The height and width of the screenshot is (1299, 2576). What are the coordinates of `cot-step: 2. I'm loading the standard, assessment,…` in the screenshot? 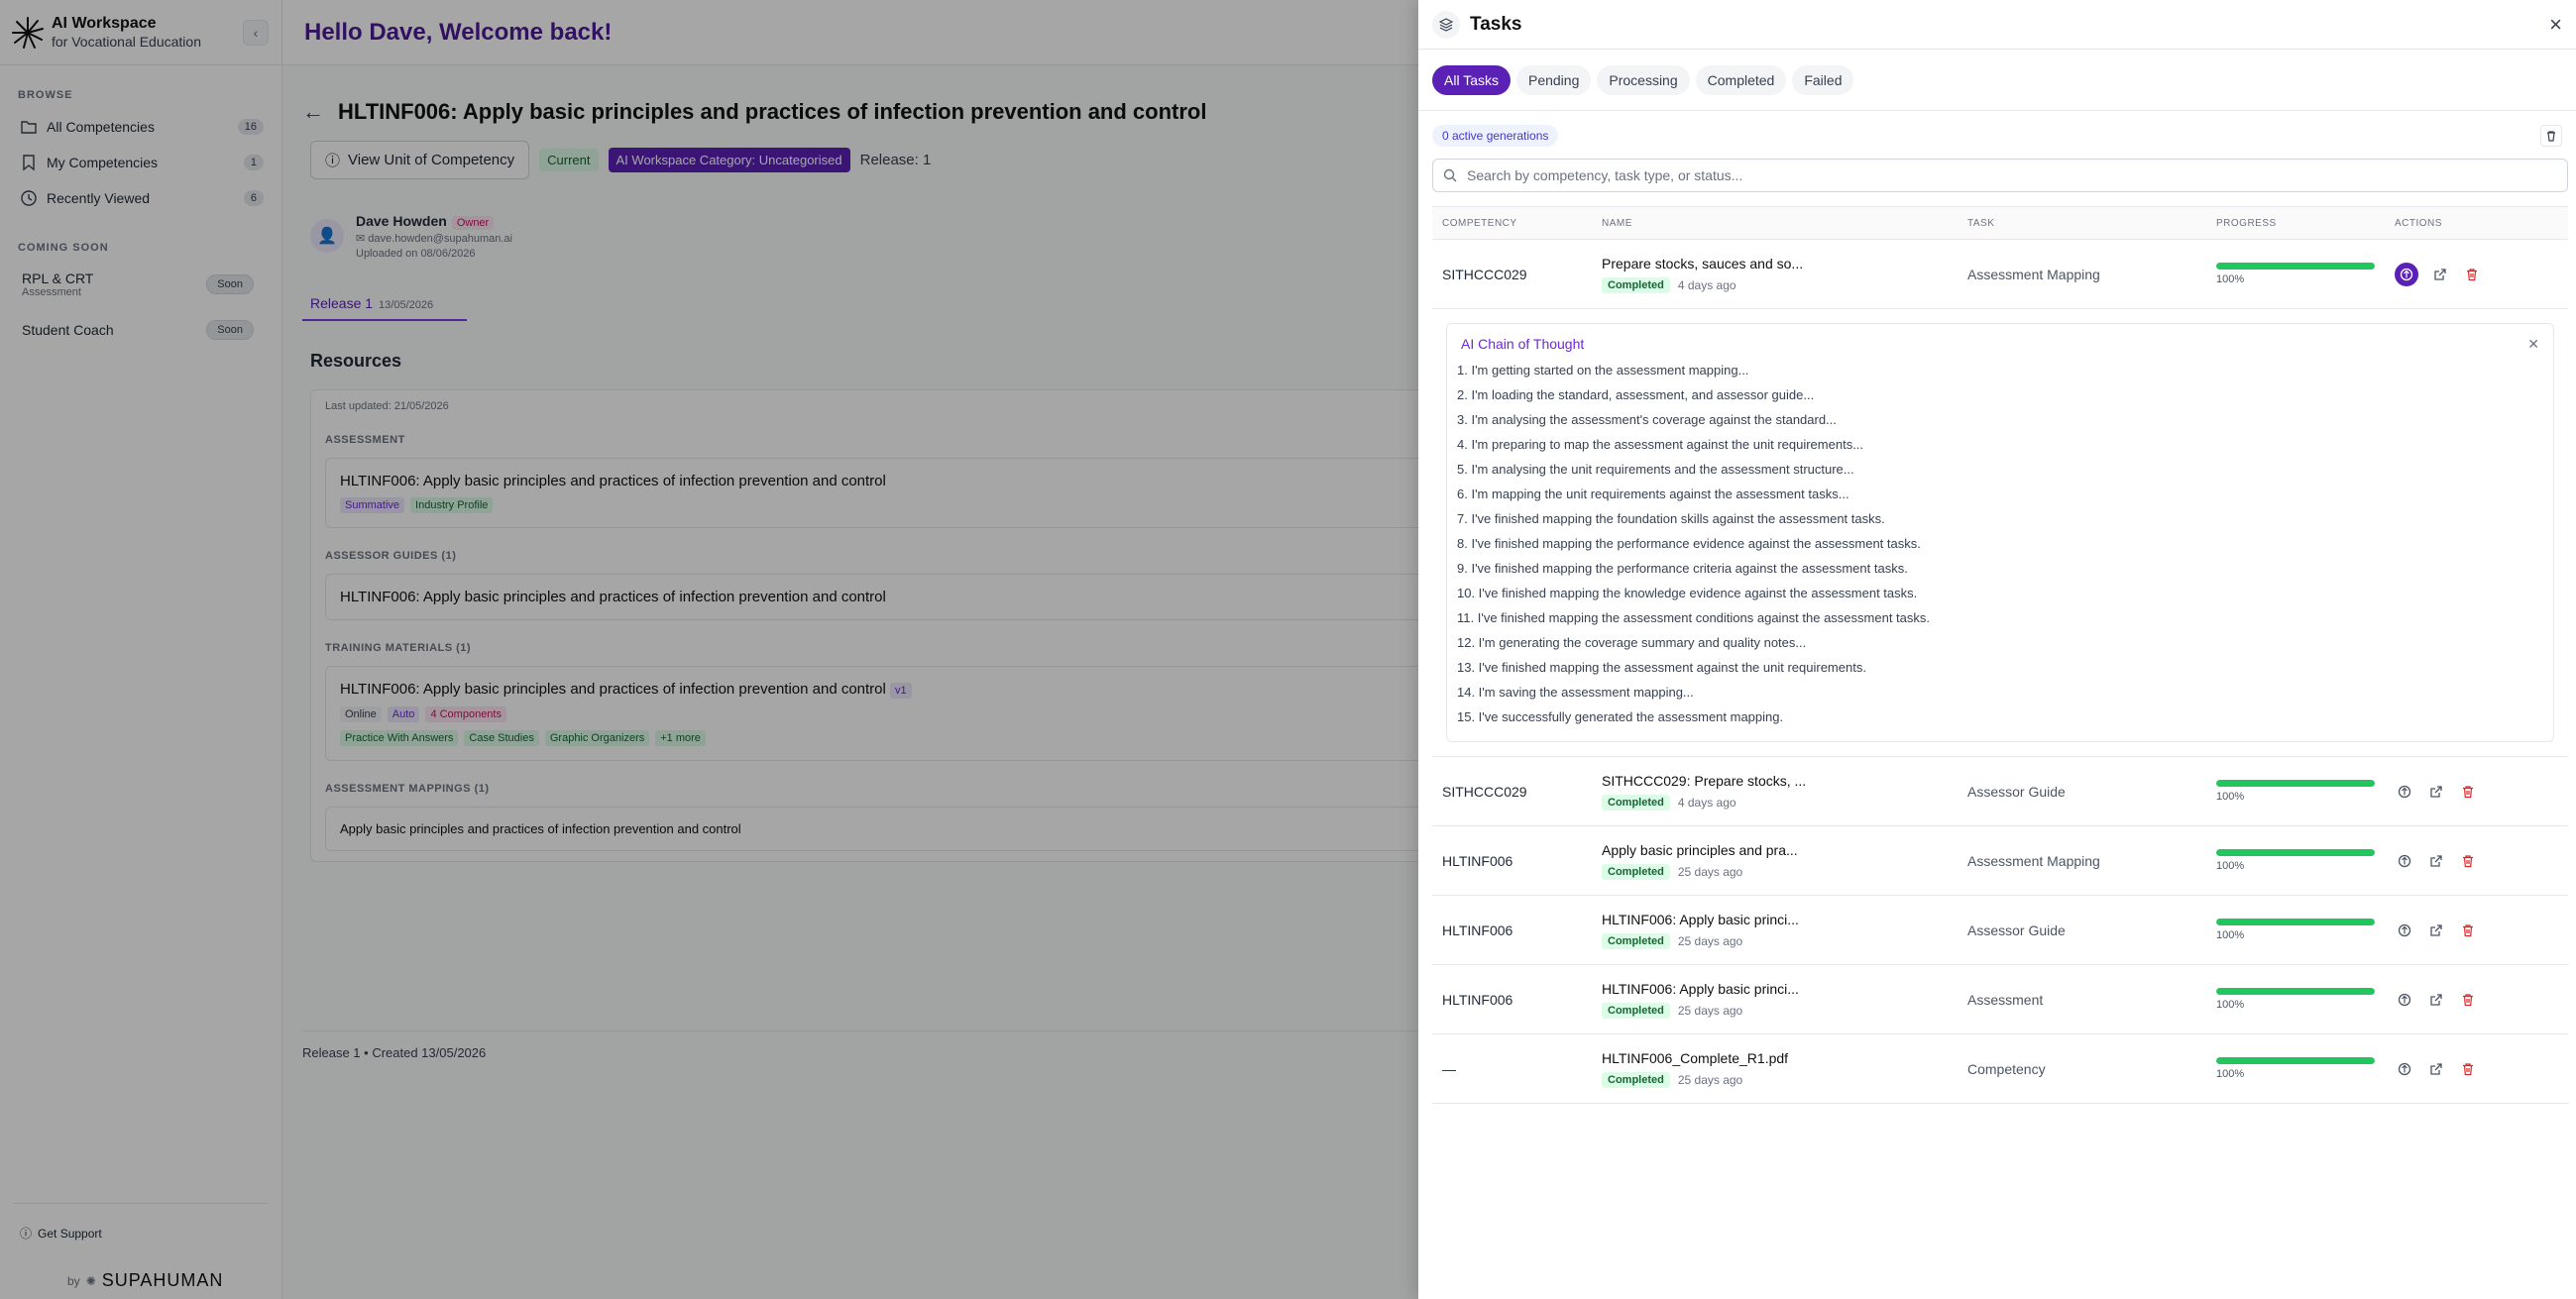 It's located at (1636, 395).